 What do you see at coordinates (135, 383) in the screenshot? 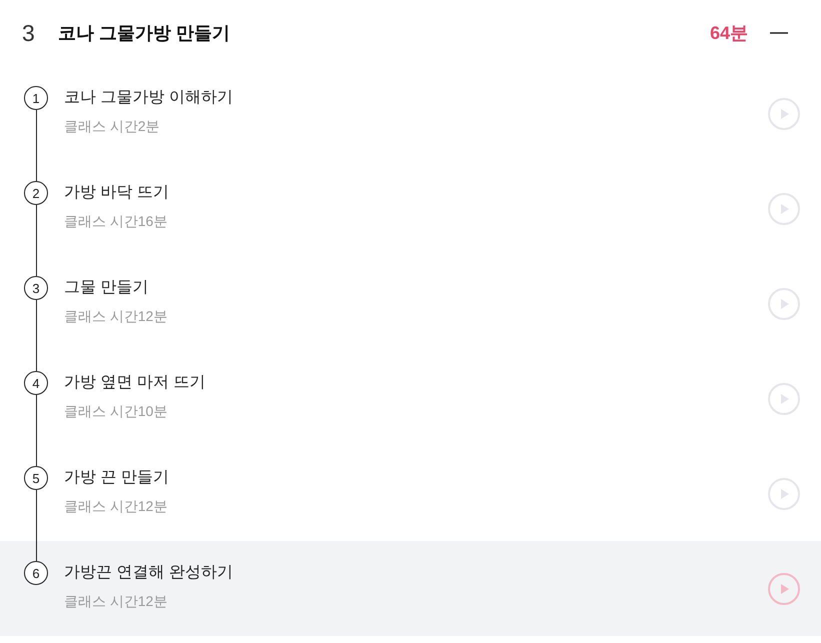
I see `lesson-title: 가방 옆면 마저 뜨기` at bounding box center [135, 383].